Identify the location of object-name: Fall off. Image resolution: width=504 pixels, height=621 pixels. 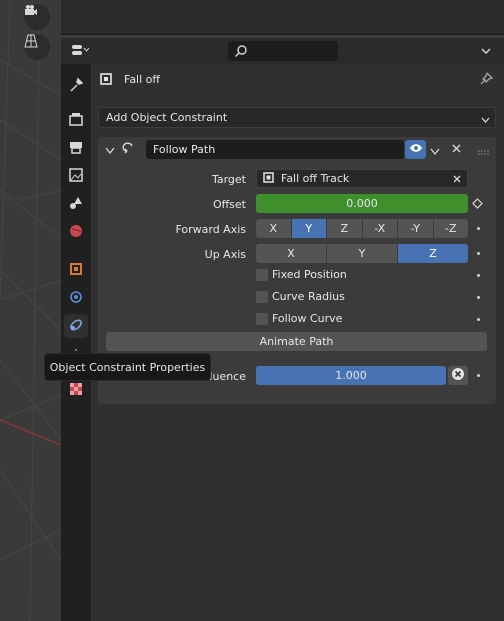
(142, 79).